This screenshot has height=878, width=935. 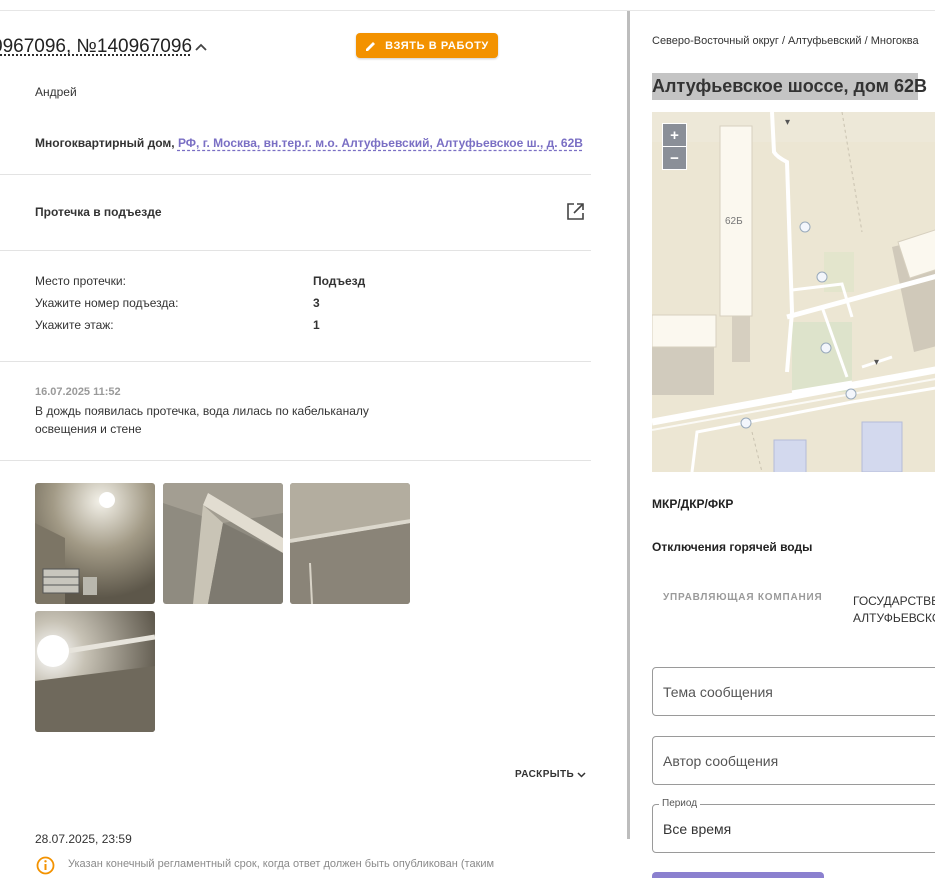 What do you see at coordinates (107, 303) in the screenshot?
I see `detail-label: Укажите номер подъезда:` at bounding box center [107, 303].